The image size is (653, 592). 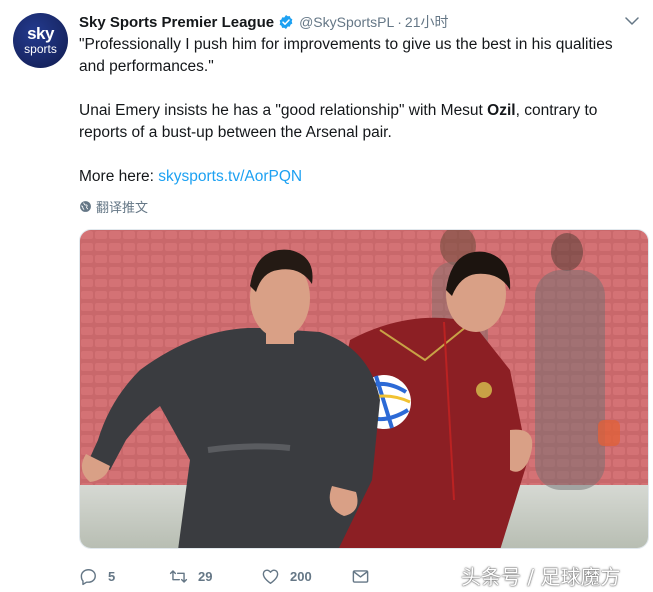 What do you see at coordinates (301, 576) in the screenshot?
I see `like-count: 200` at bounding box center [301, 576].